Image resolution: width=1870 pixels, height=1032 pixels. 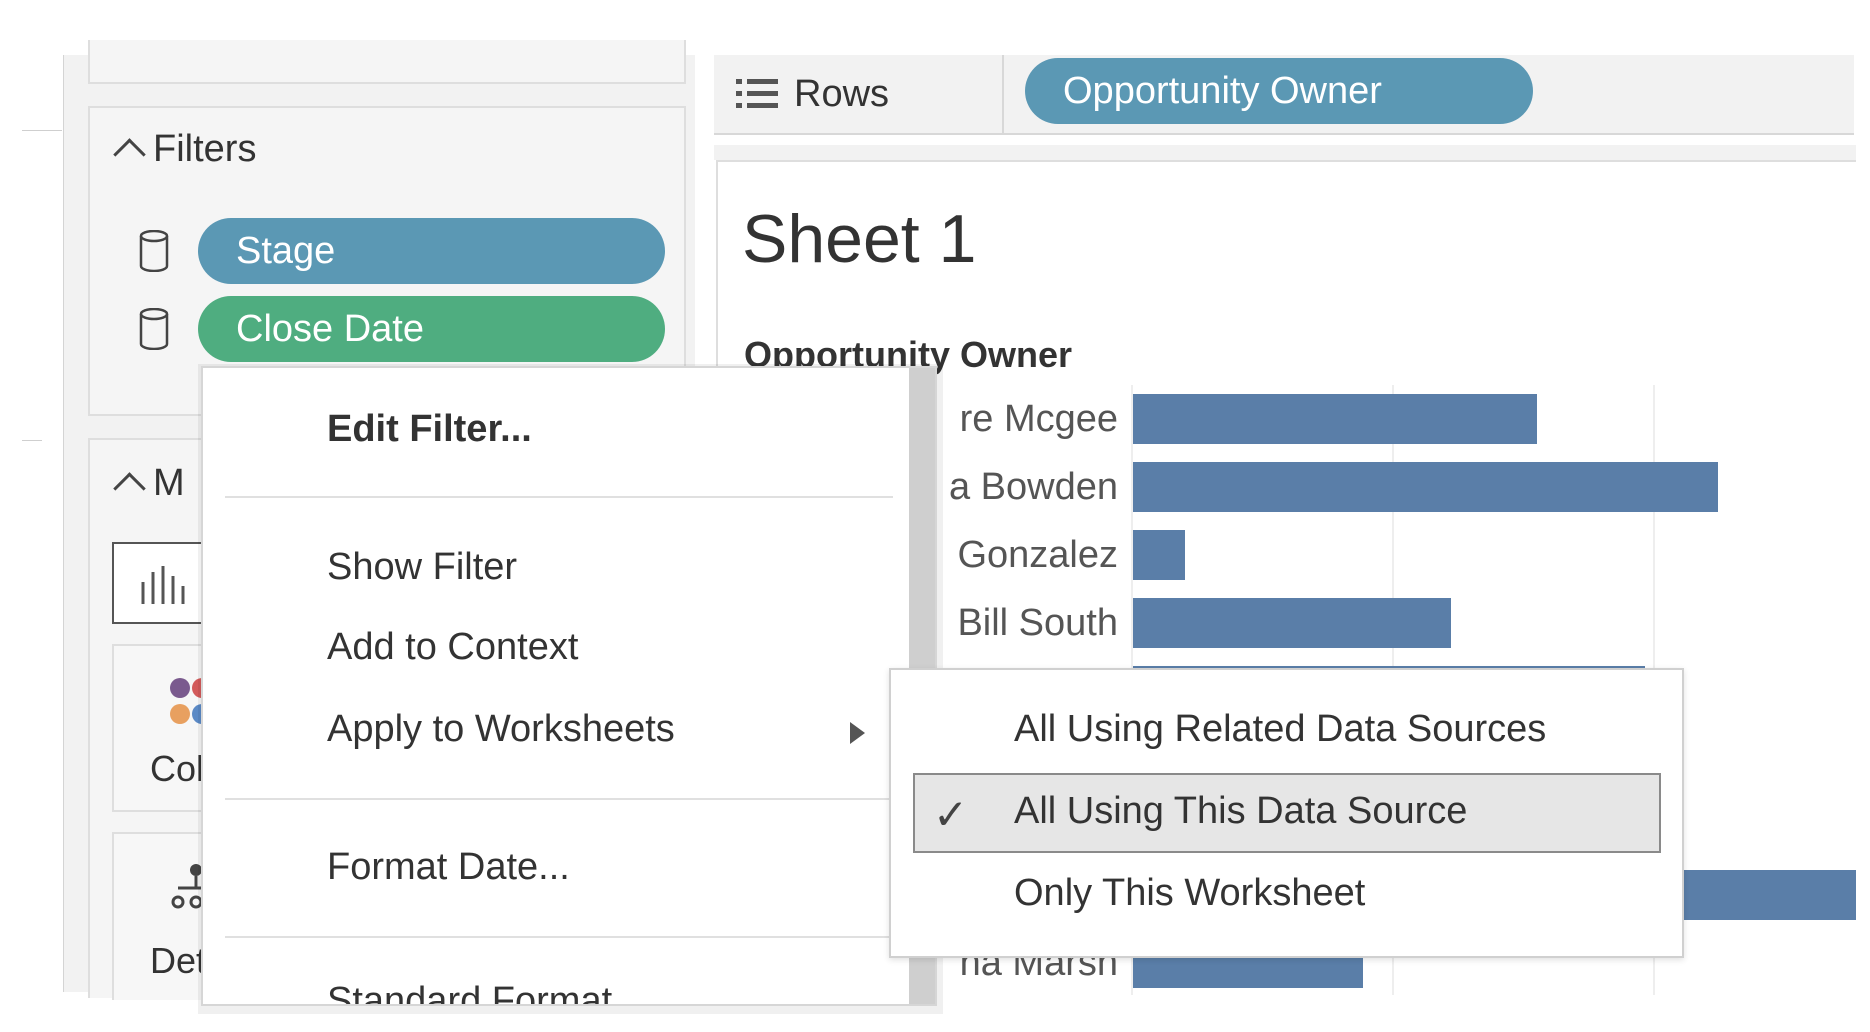 I want to click on submenu-item-this-data-source: All Using This Data Source, so click(x=1240, y=811).